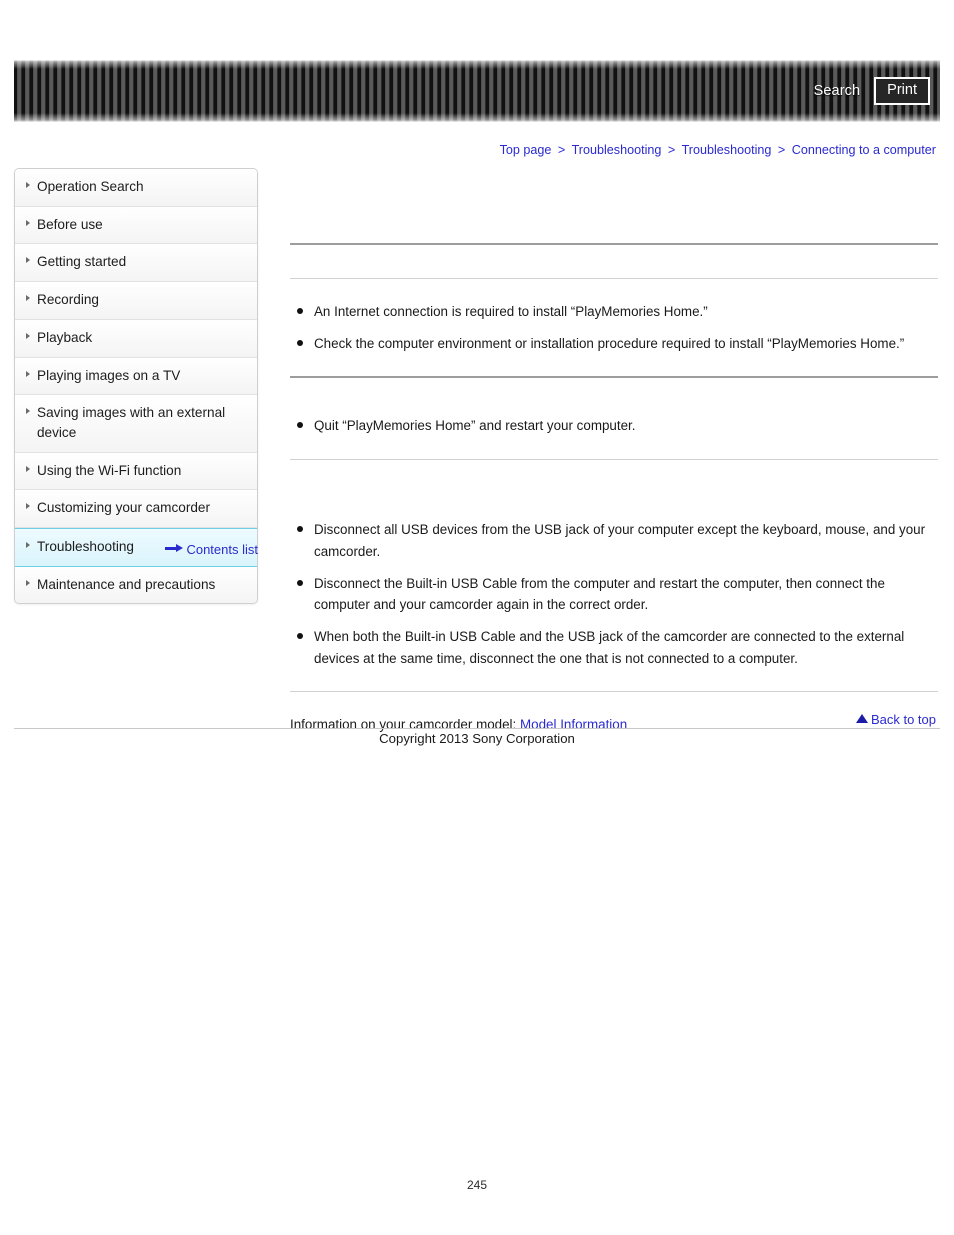  I want to click on sidebar-item-before-use: Before use, so click(136, 225).